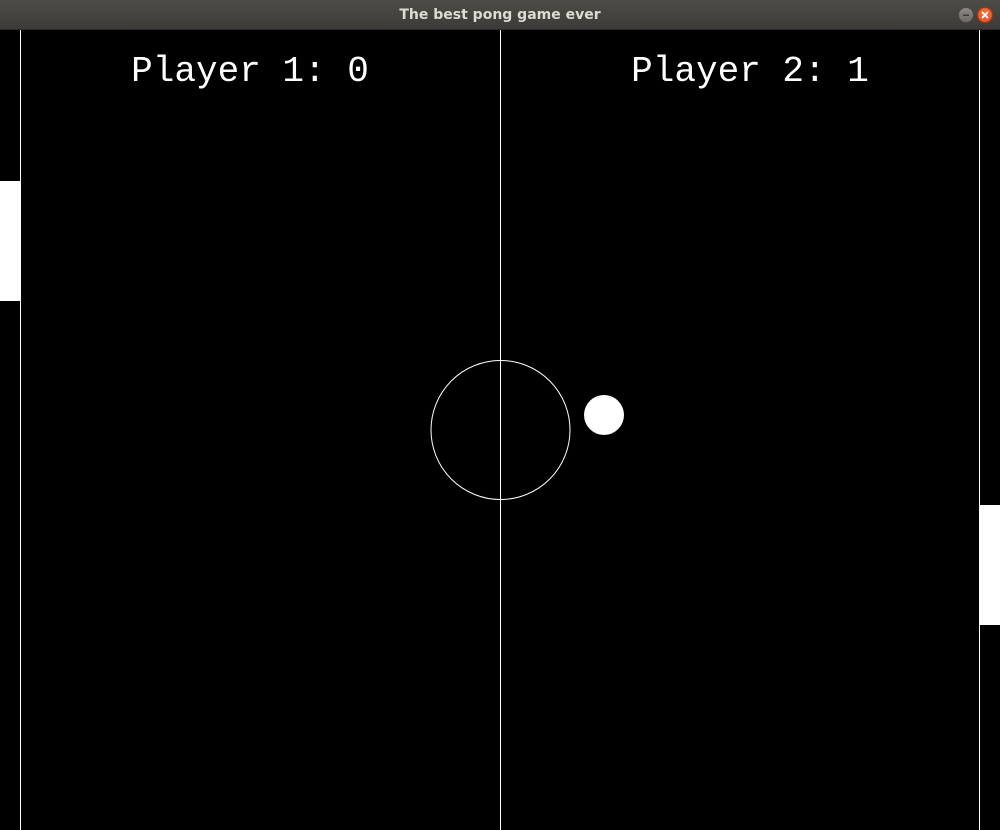  I want to click on player1-score: Player 1: 0, so click(250, 71).